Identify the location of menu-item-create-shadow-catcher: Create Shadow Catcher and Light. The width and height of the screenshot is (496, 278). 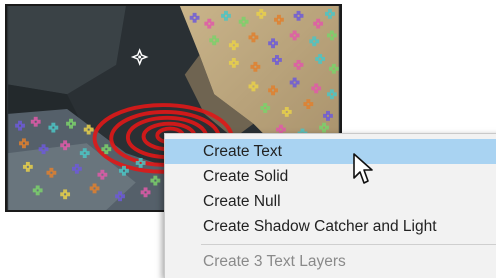
(330, 226).